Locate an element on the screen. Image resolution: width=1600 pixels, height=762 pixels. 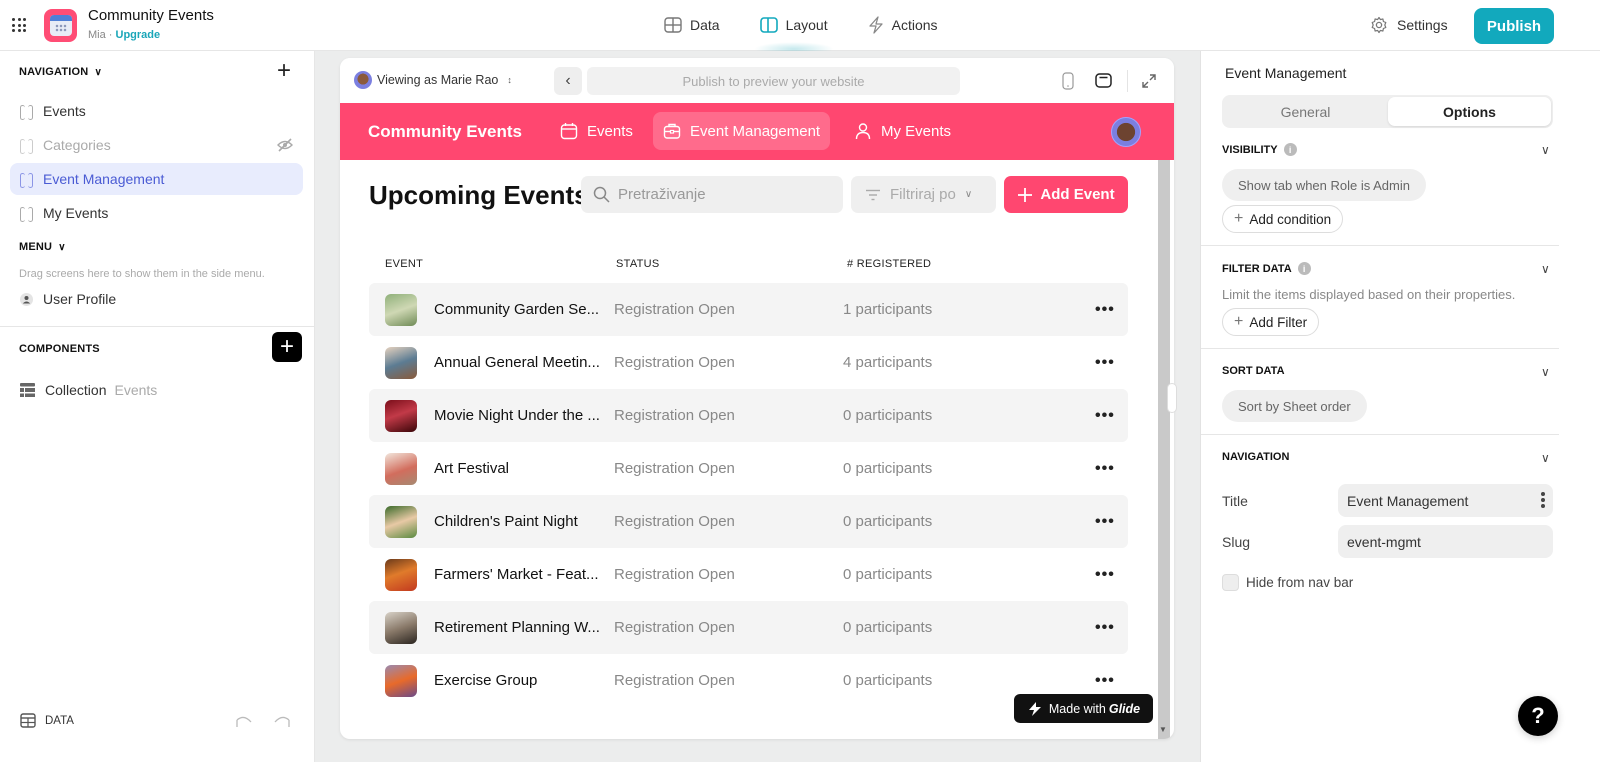
app-tab-event-management: Event Management is located at coordinates (742, 131).